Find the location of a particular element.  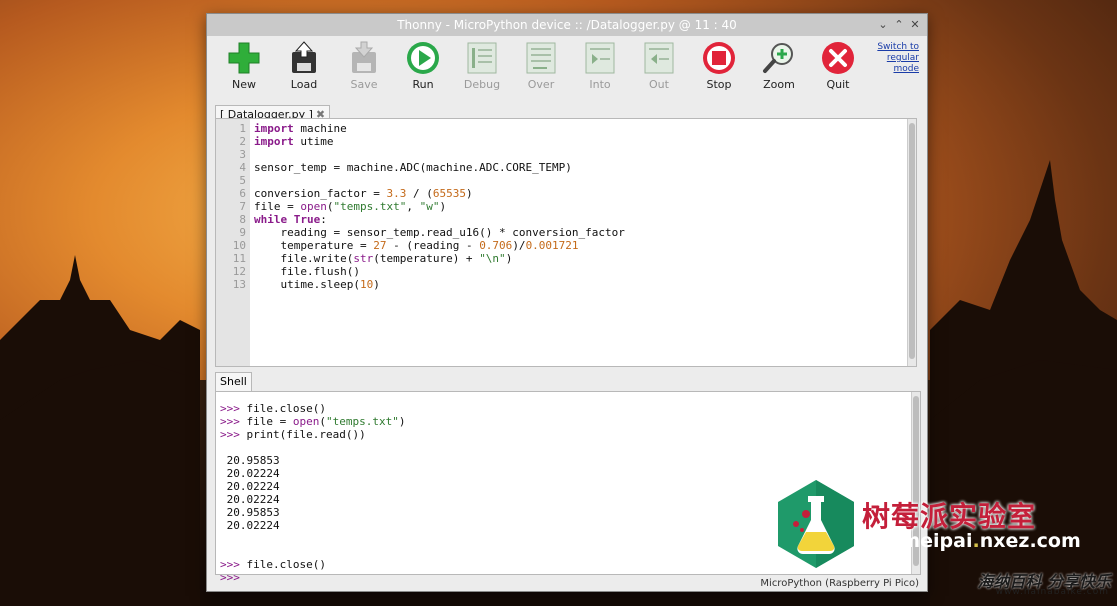

switch-mode-link: Switch to regular mode is located at coordinates (894, 58).